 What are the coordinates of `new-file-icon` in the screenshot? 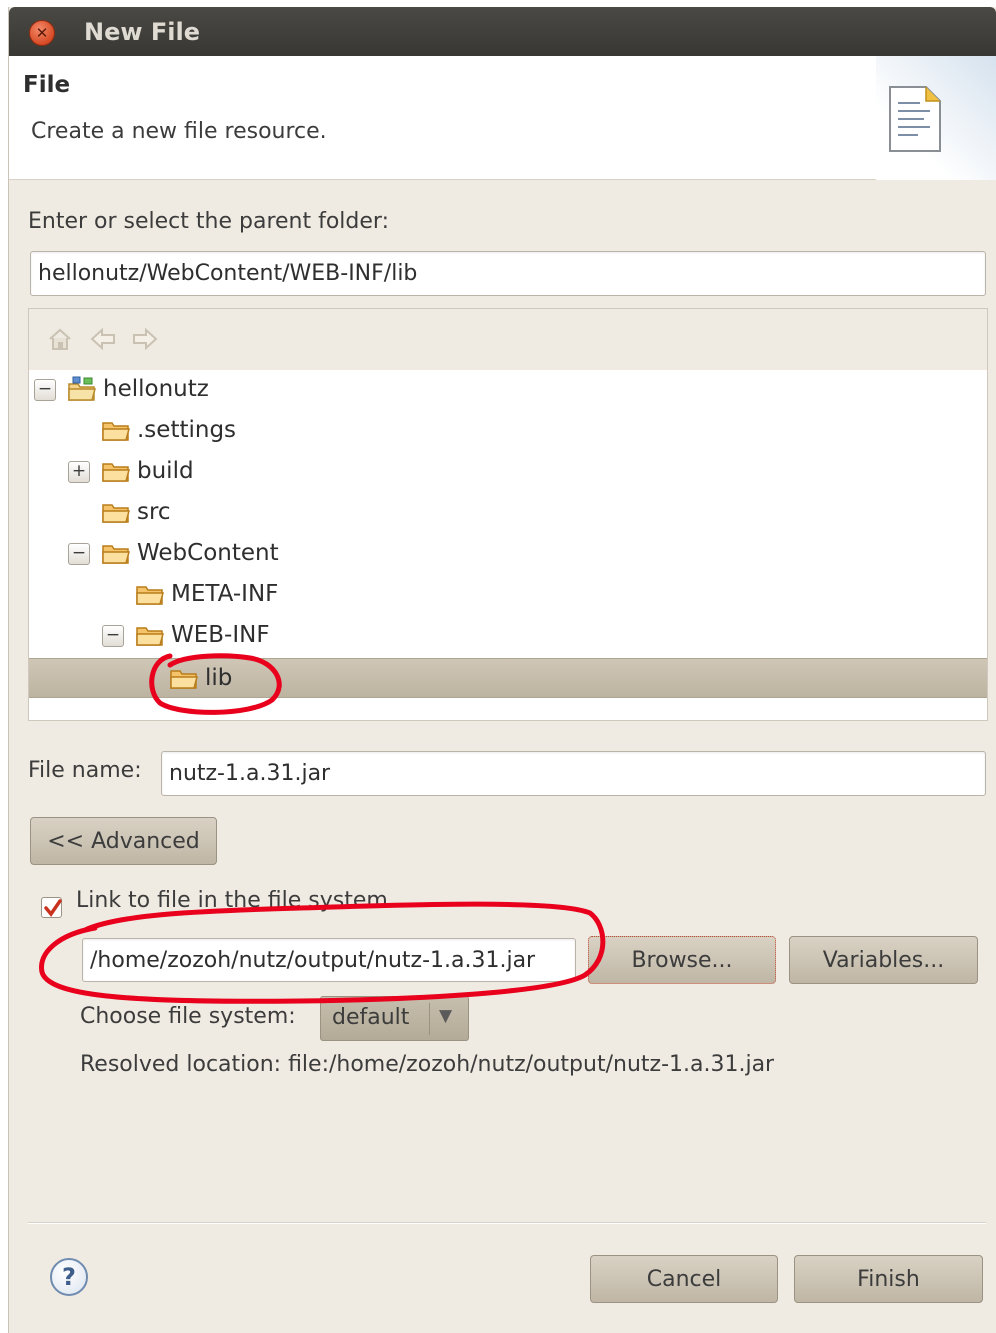 It's located at (915, 119).